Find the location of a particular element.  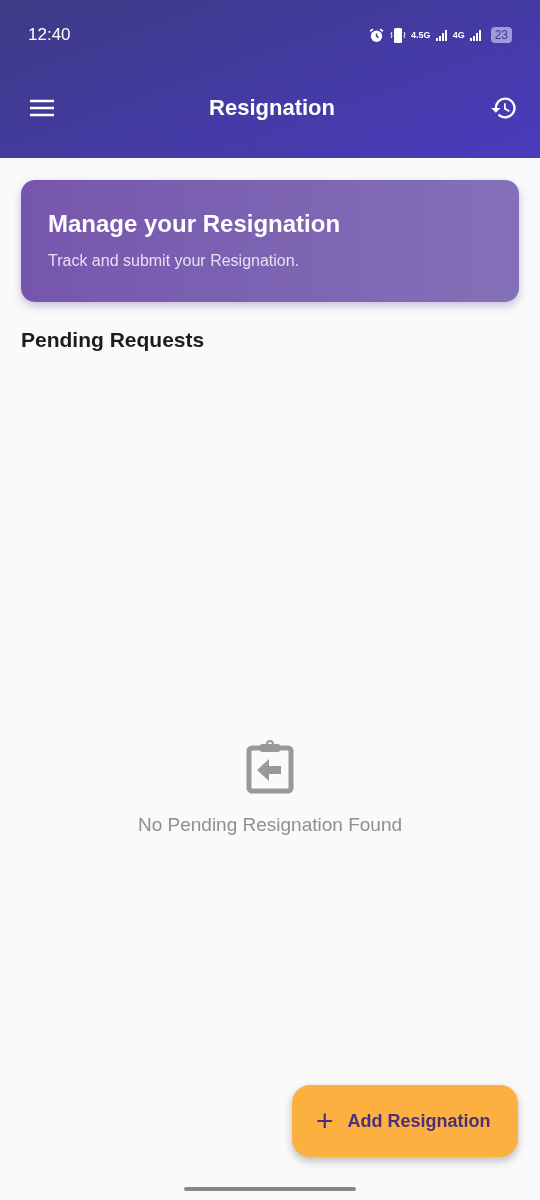

banner-subtitle: Track and submit your Resignation. is located at coordinates (174, 261).